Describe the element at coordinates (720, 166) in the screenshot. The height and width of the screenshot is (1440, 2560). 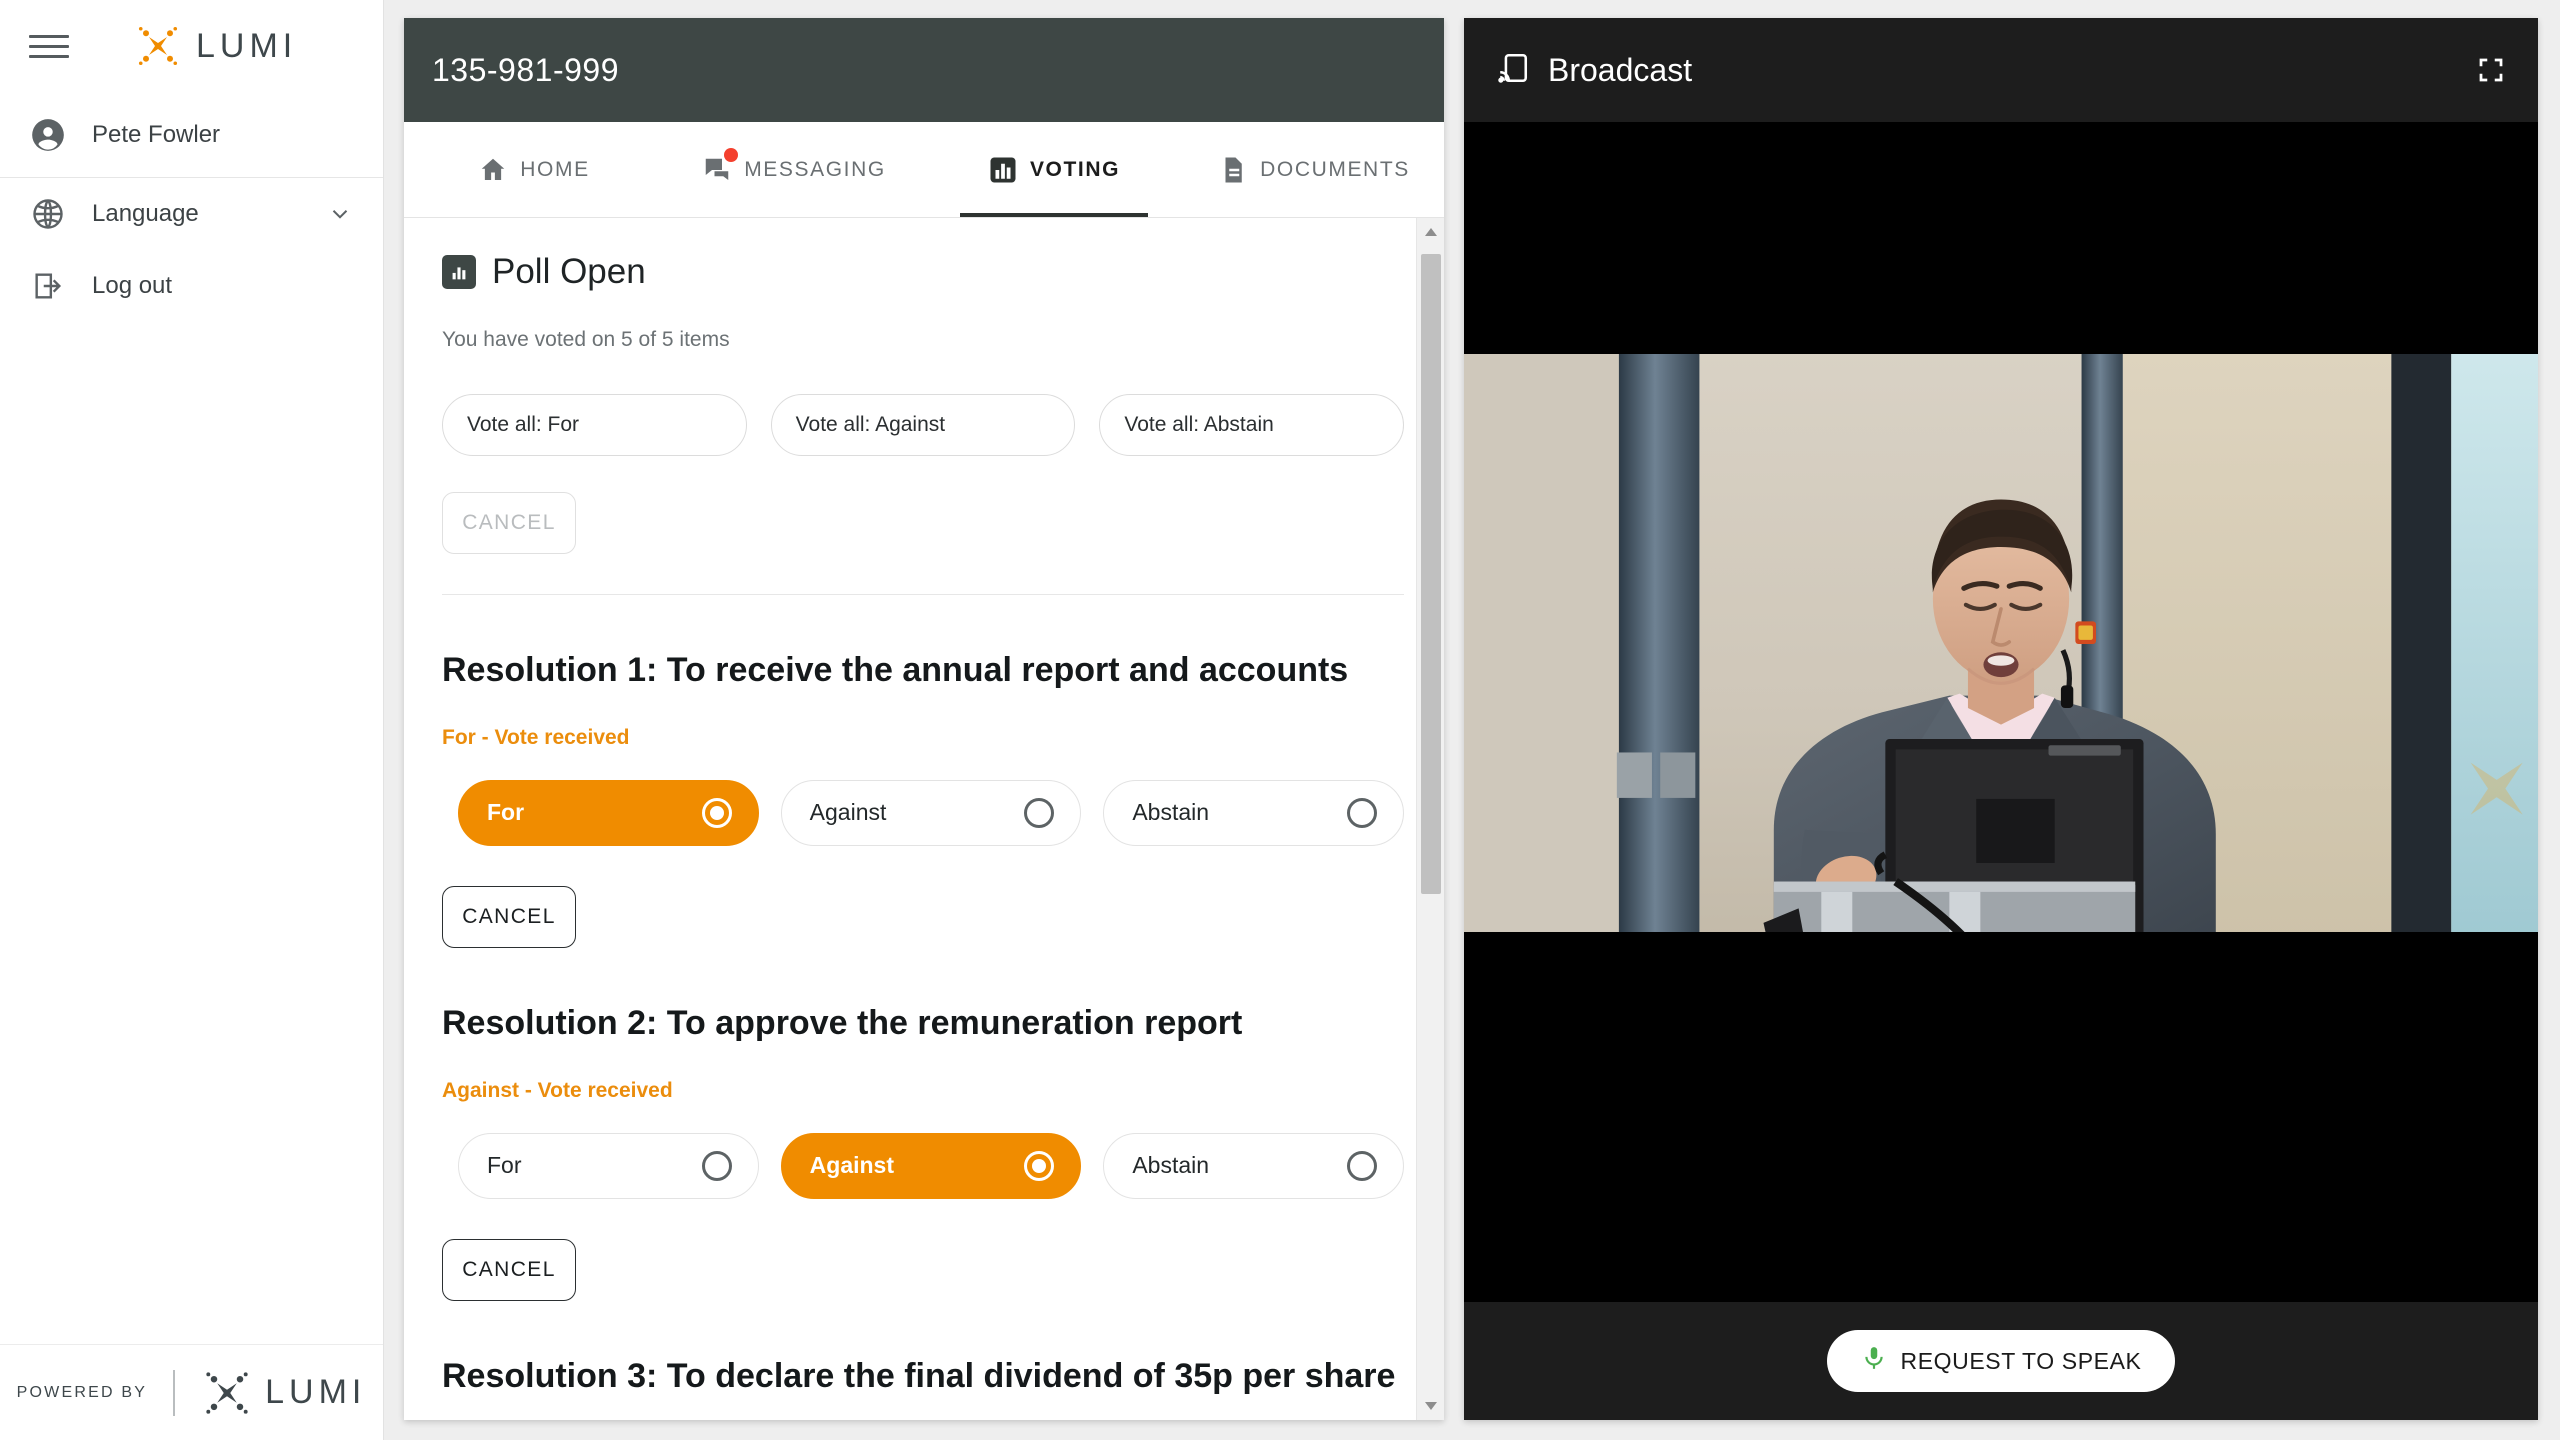
I see `chat-icon` at that location.